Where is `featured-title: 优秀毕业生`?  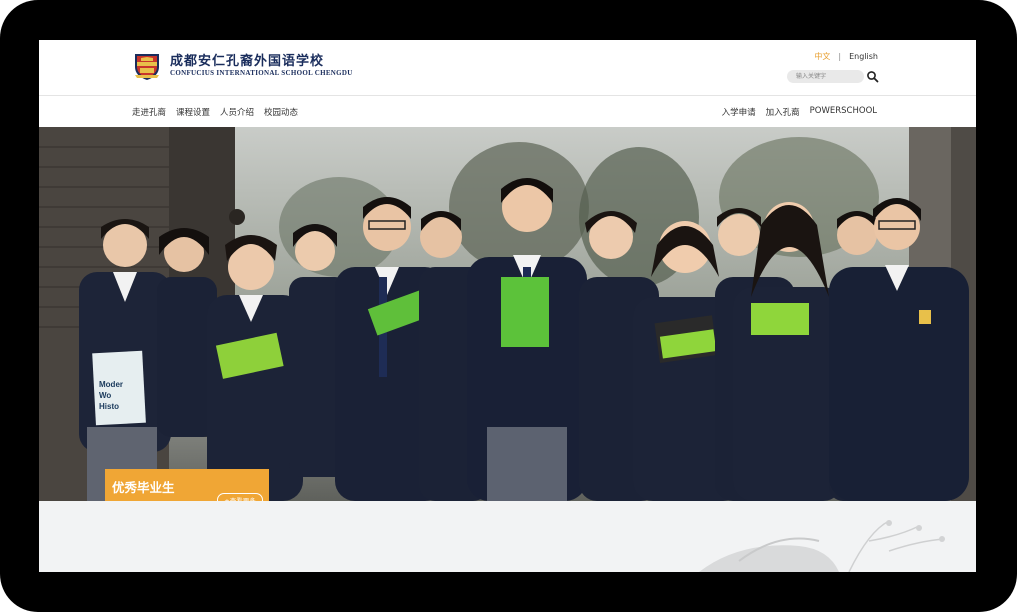
featured-title: 优秀毕业生 is located at coordinates (143, 487).